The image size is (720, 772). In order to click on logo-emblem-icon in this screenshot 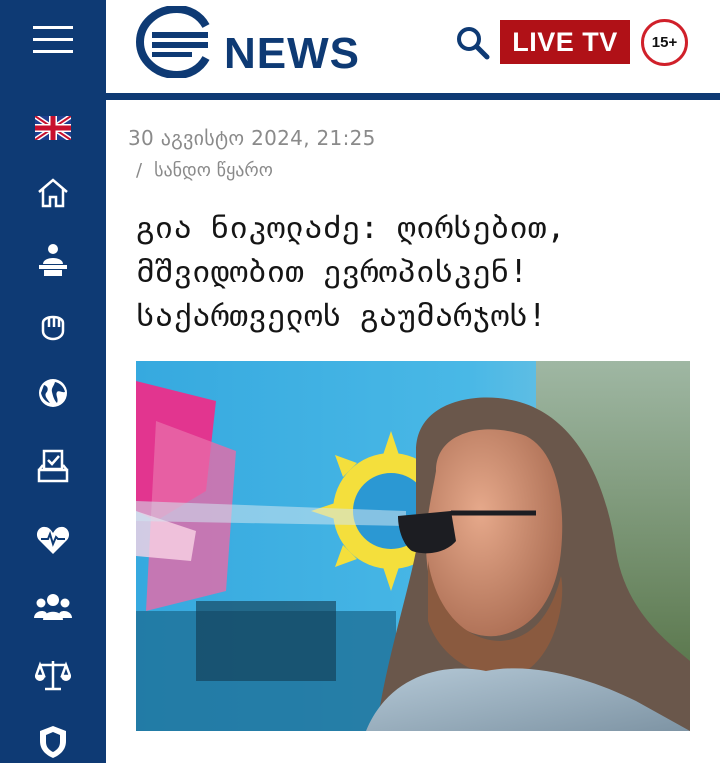, I will do `click(173, 42)`.